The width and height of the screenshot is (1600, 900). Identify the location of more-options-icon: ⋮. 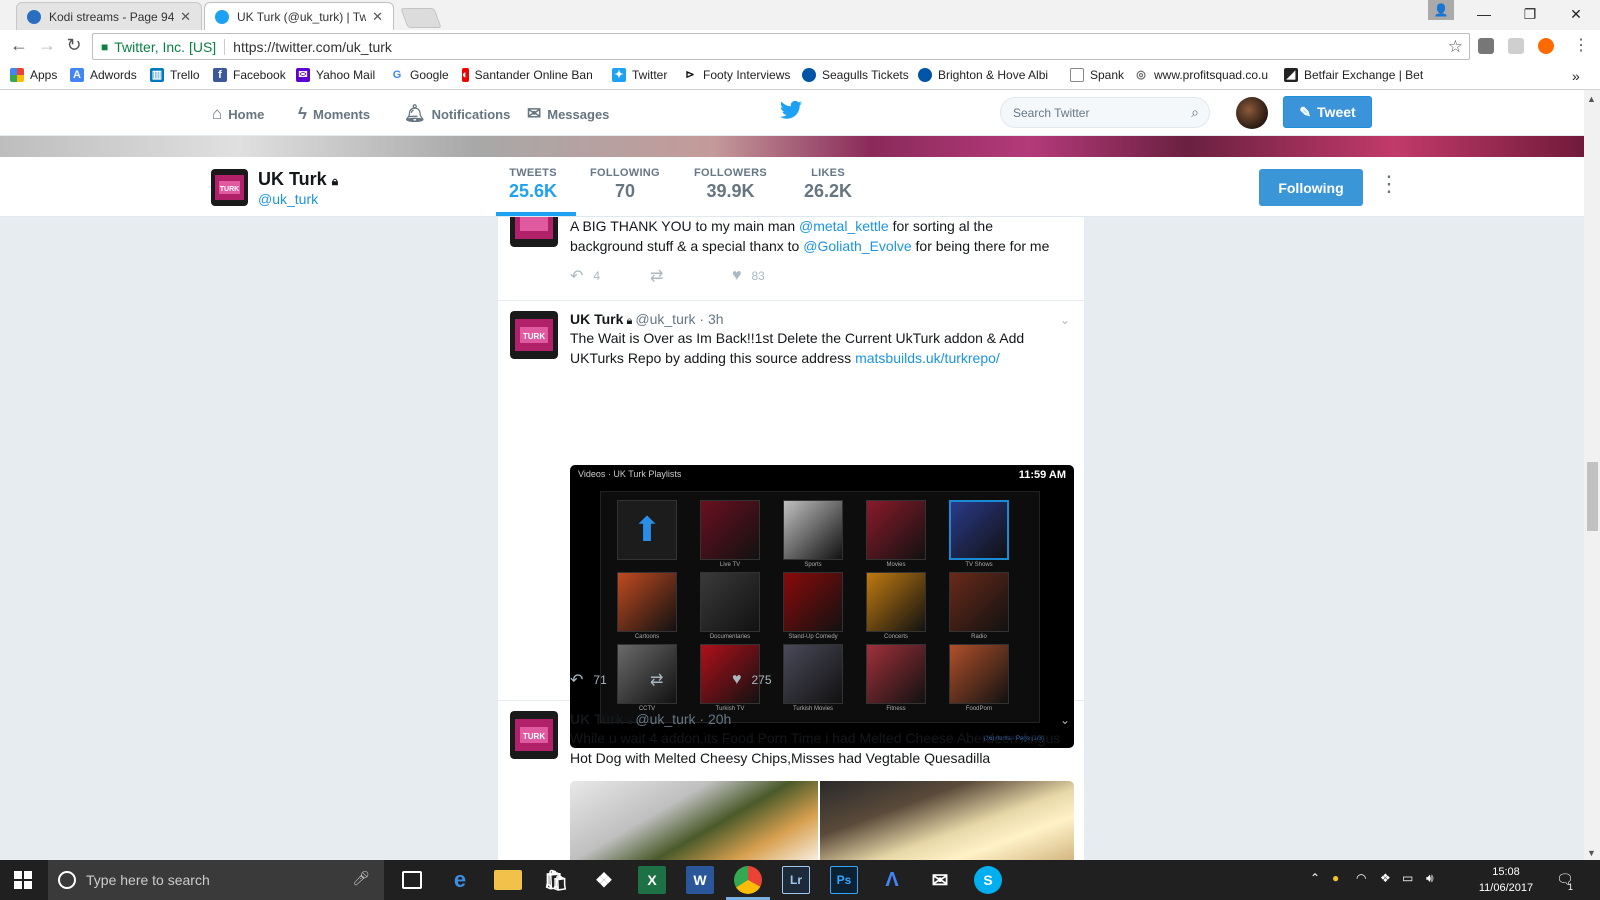
(1389, 184).